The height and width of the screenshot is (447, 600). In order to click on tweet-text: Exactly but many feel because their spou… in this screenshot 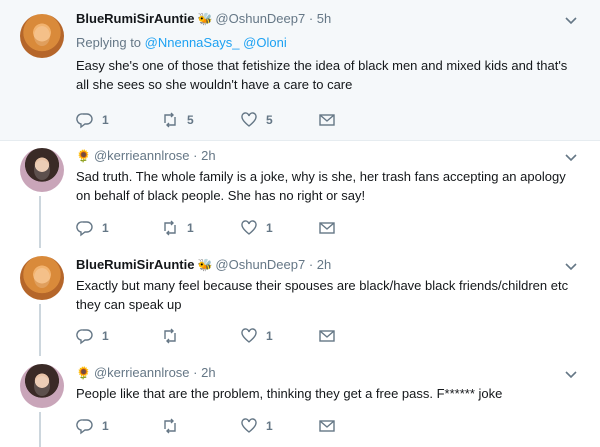, I will do `click(322, 295)`.